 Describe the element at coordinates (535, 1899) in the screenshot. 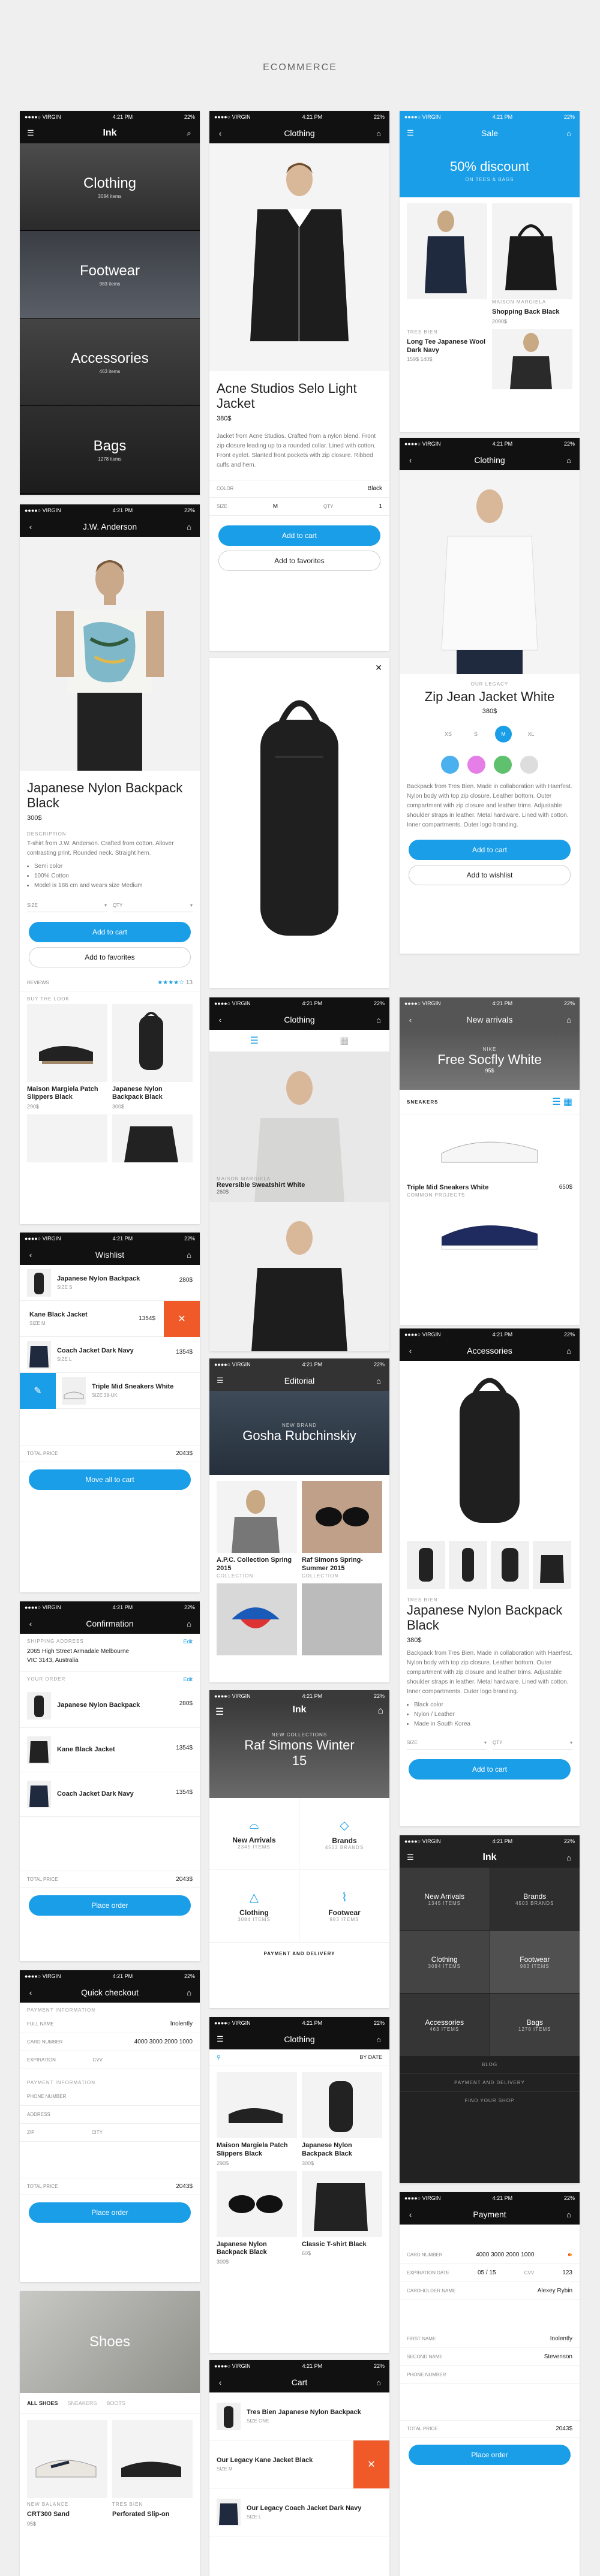

I see `brands-tile: Brands 4503 brands` at that location.